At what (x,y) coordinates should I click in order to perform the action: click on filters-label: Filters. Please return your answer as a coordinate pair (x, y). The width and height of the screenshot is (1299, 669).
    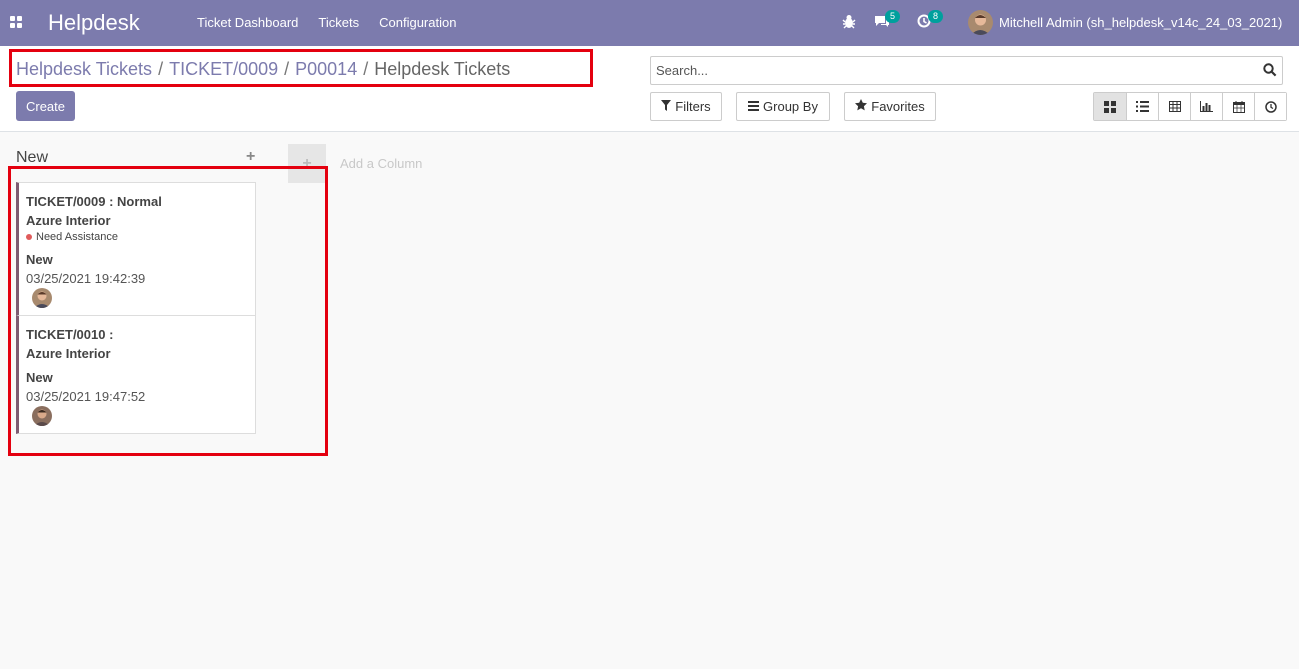
    Looking at the image, I should click on (693, 106).